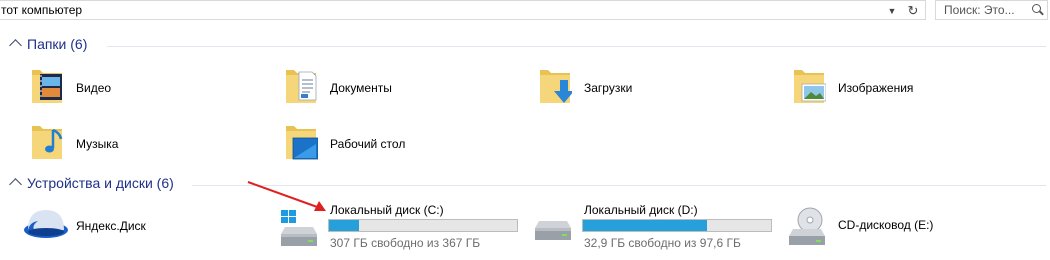  Describe the element at coordinates (41, 10) in the screenshot. I see `address-path: тот компьютер` at that location.